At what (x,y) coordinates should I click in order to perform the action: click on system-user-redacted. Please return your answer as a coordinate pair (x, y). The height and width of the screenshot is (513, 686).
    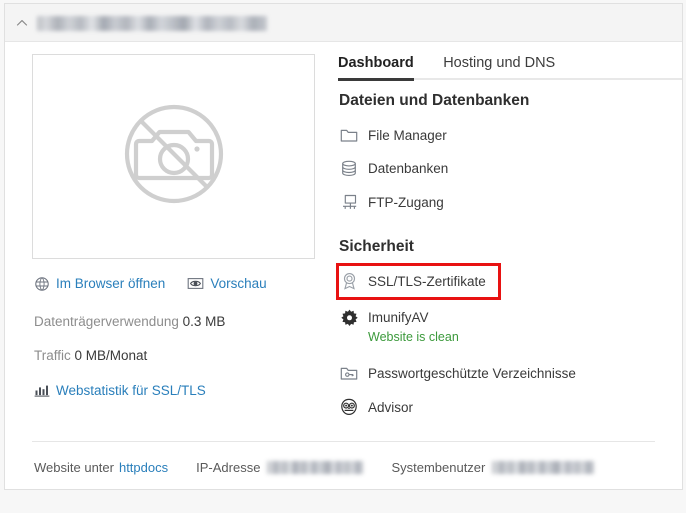
    Looking at the image, I should click on (543, 467).